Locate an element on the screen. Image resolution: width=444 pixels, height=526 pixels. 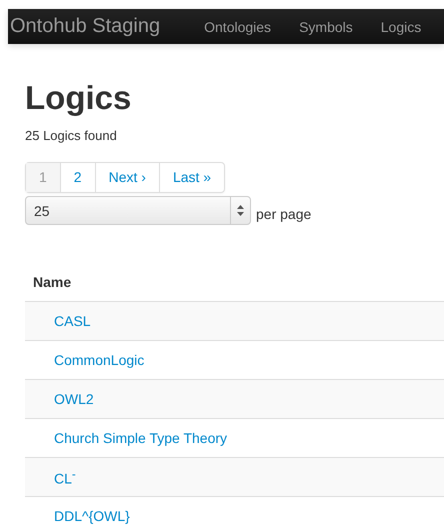
logic-link: CASL is located at coordinates (72, 321).